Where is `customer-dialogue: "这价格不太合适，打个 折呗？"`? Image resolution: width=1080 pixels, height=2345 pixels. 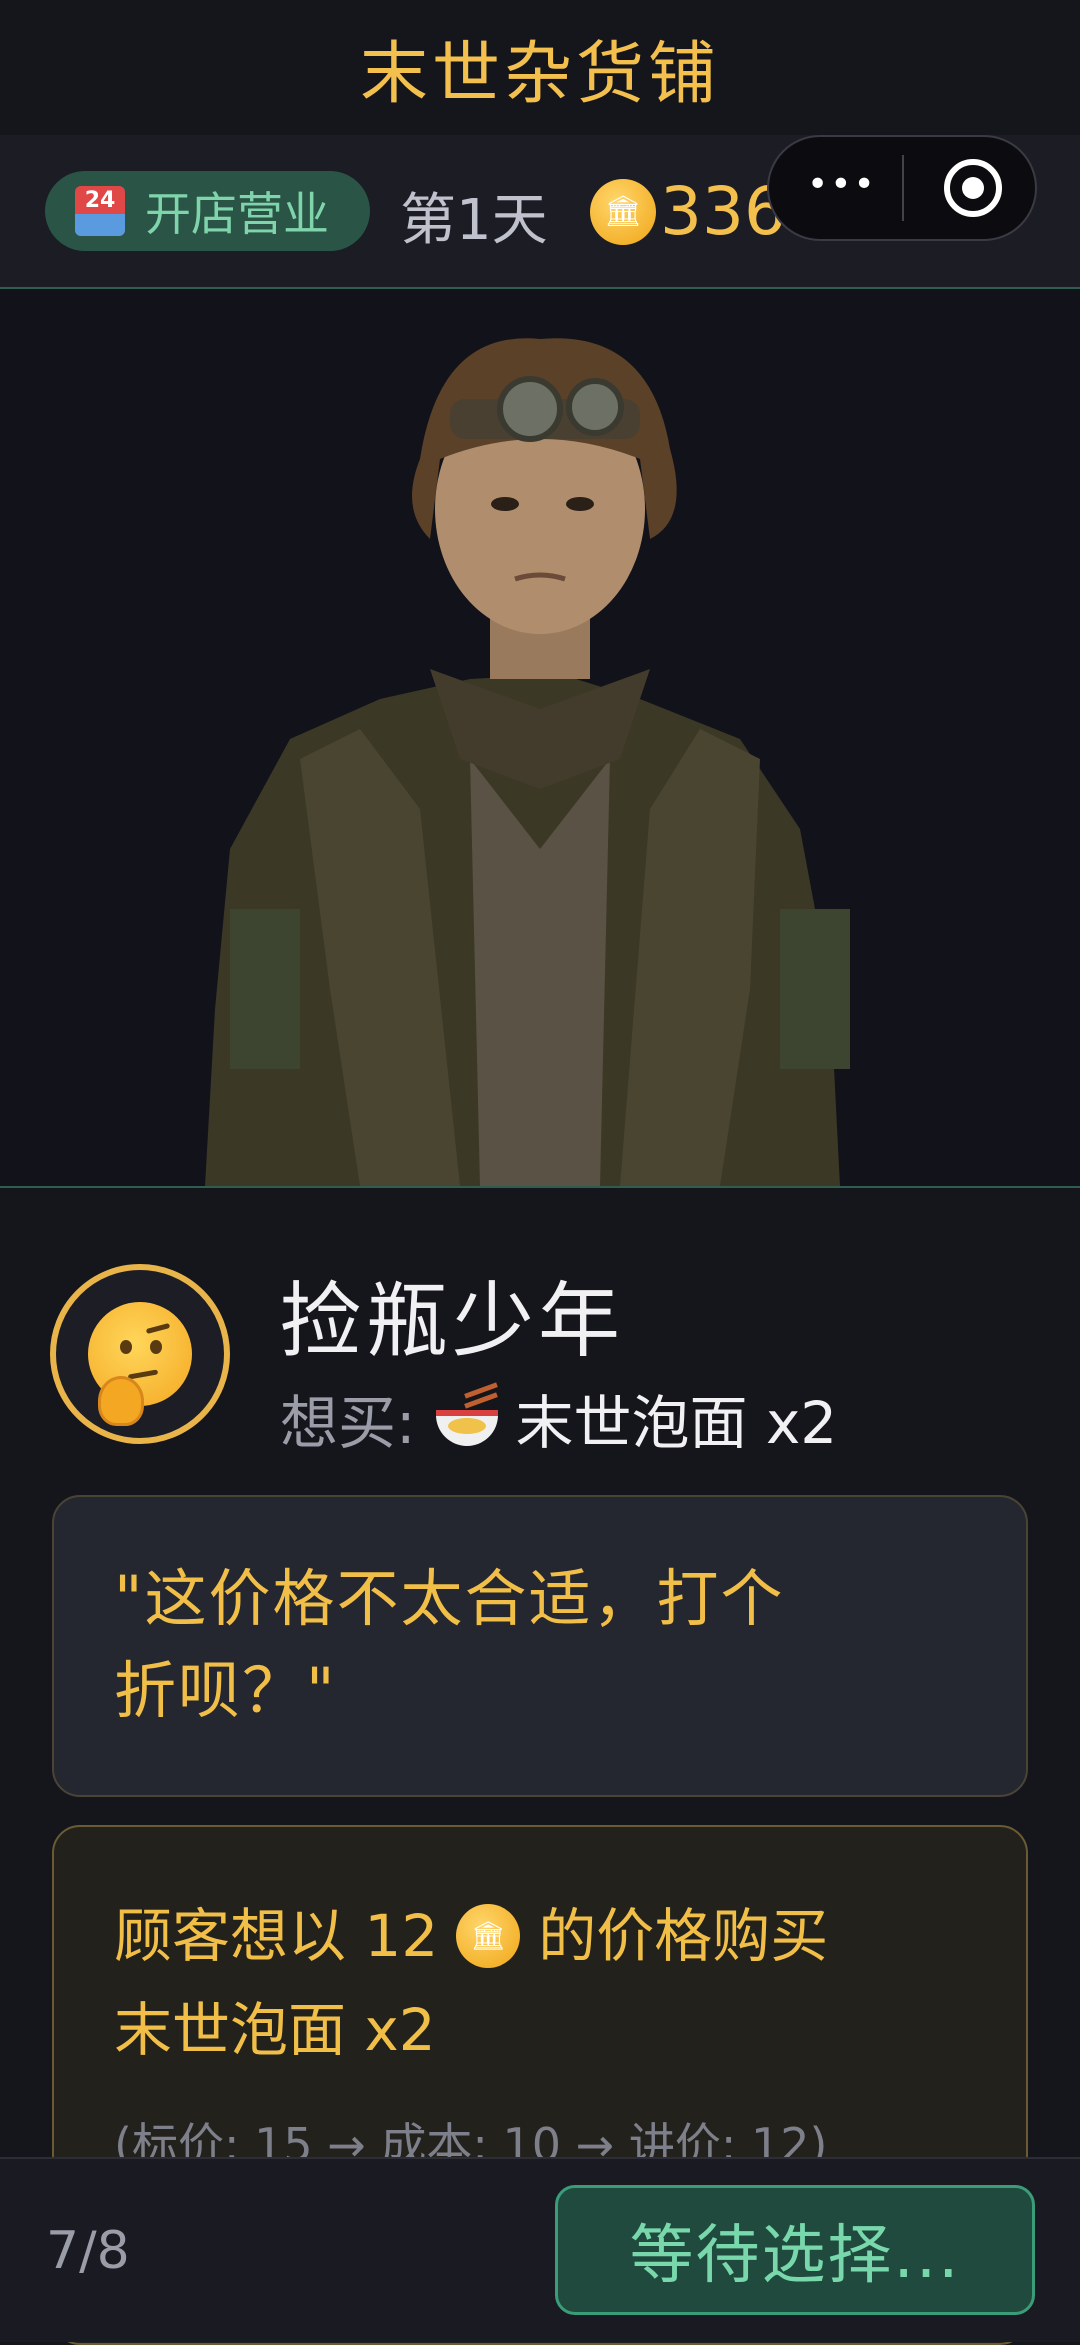 customer-dialogue: "这价格不太合适，打个 折呗？" is located at coordinates (540, 1646).